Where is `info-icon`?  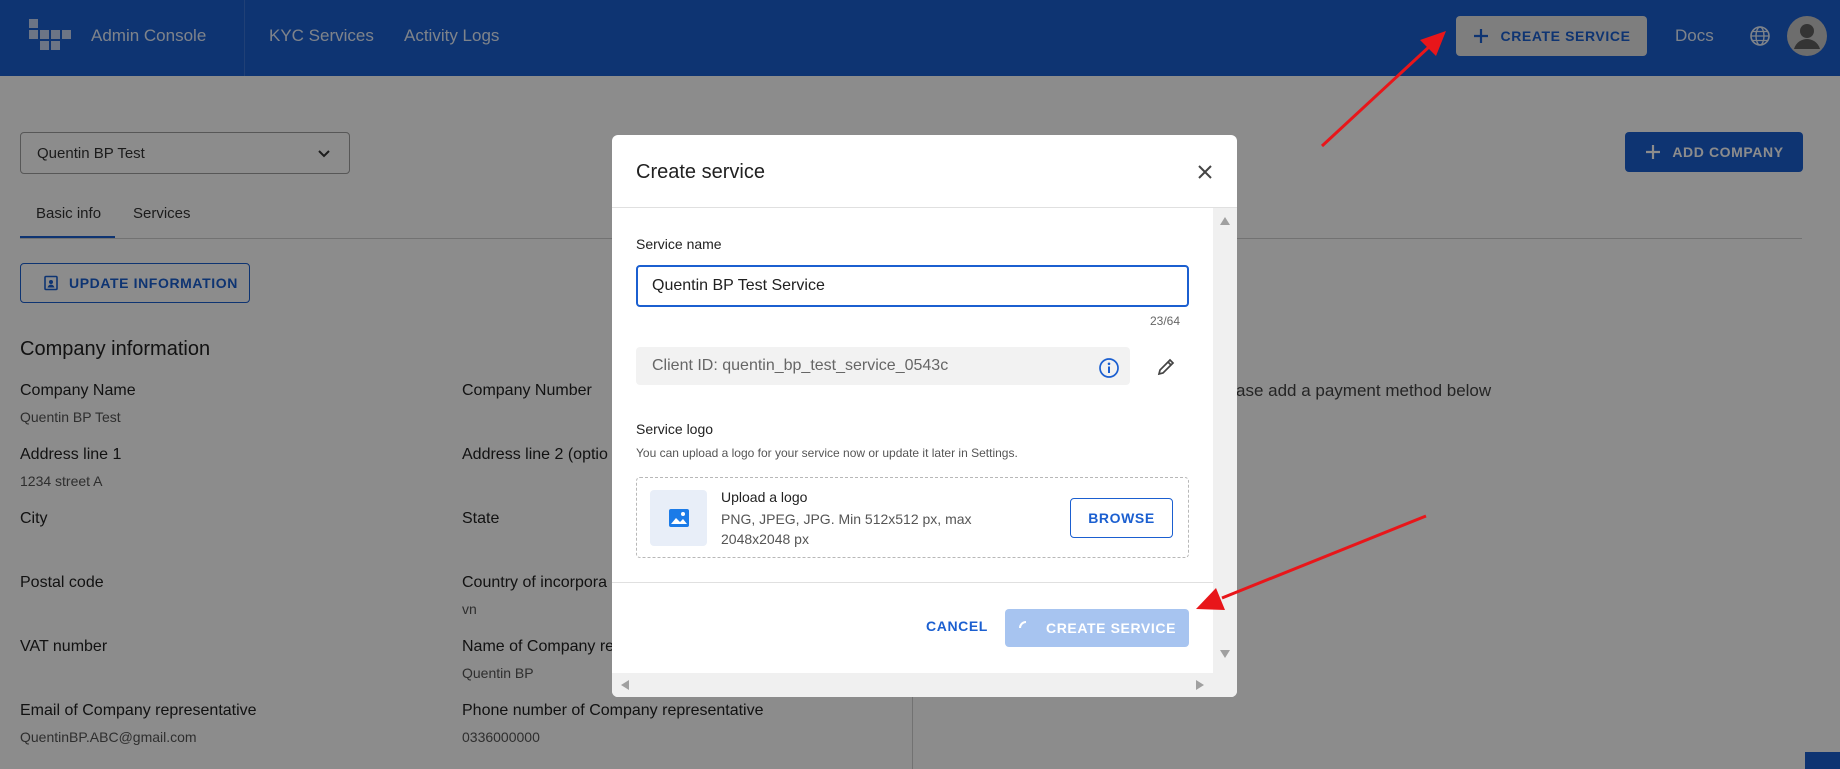
info-icon is located at coordinates (1109, 368).